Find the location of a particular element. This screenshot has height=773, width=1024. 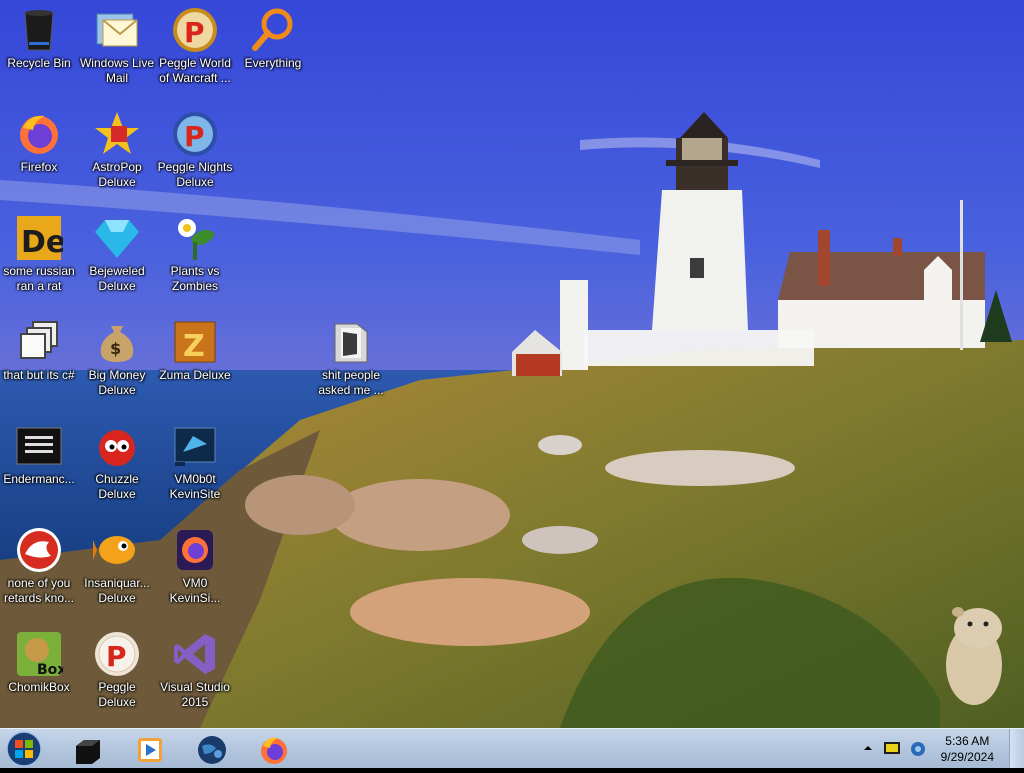

plant-icon is located at coordinates (196, 239).